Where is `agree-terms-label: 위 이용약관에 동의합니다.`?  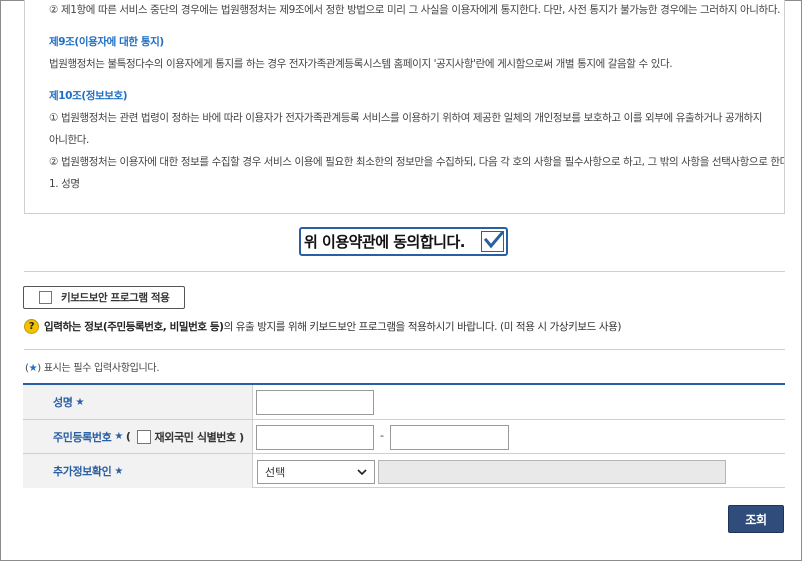
agree-terms-label: 위 이용약관에 동의합니다. is located at coordinates (384, 242).